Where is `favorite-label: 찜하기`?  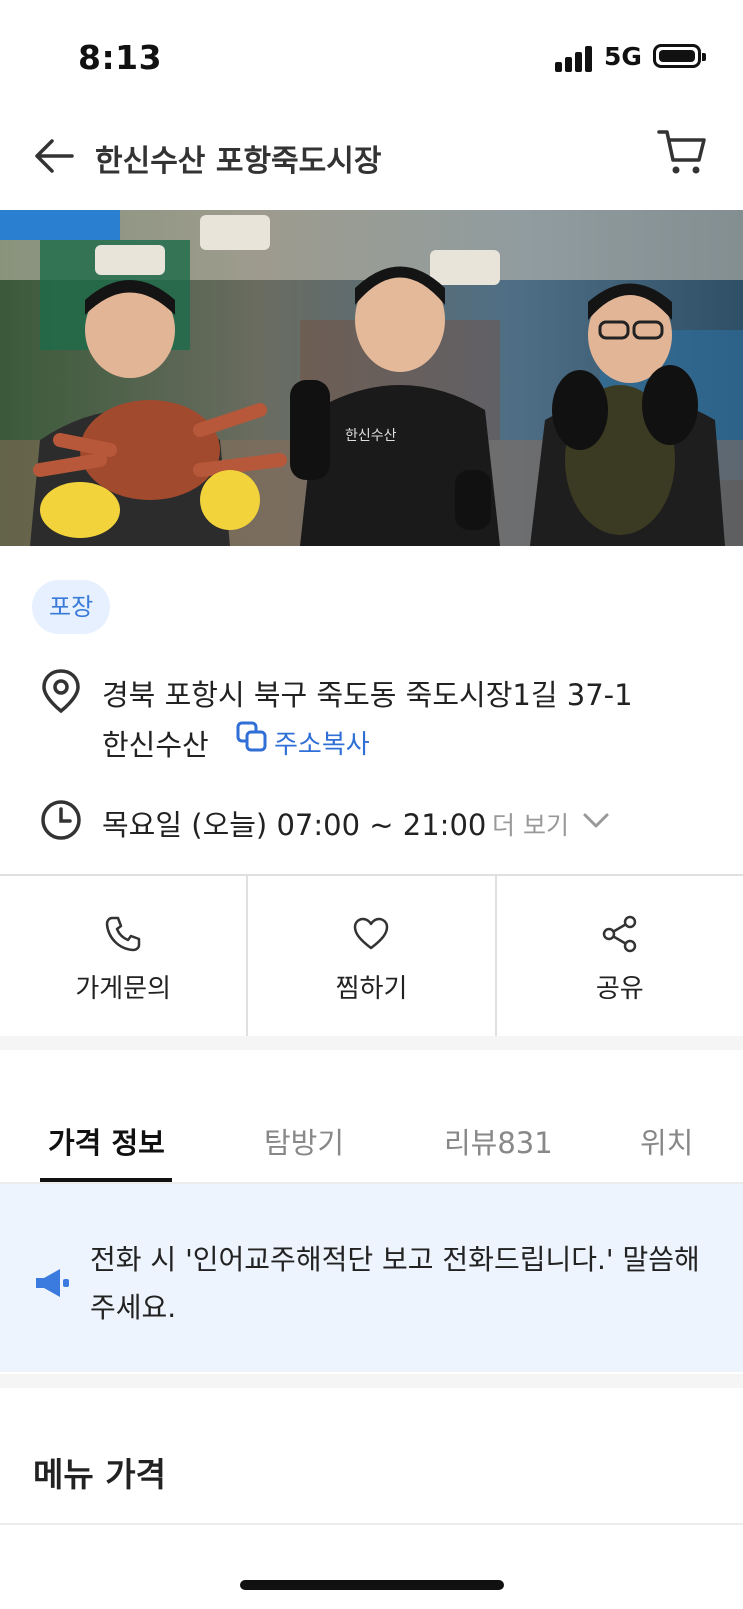
favorite-label: 찜하기 is located at coordinates (371, 989).